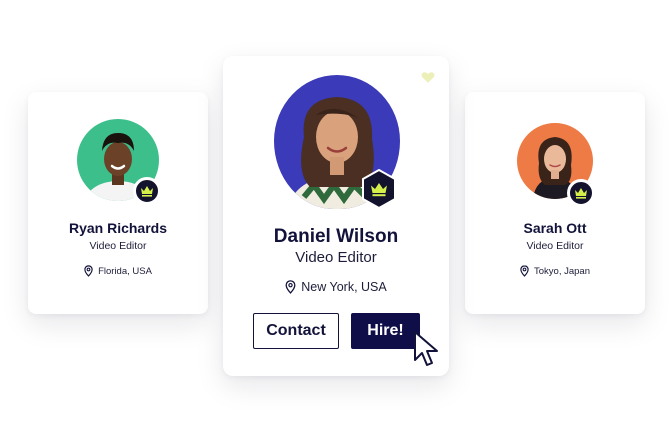  What do you see at coordinates (562, 271) in the screenshot?
I see `location-text: Tokyo, Japan` at bounding box center [562, 271].